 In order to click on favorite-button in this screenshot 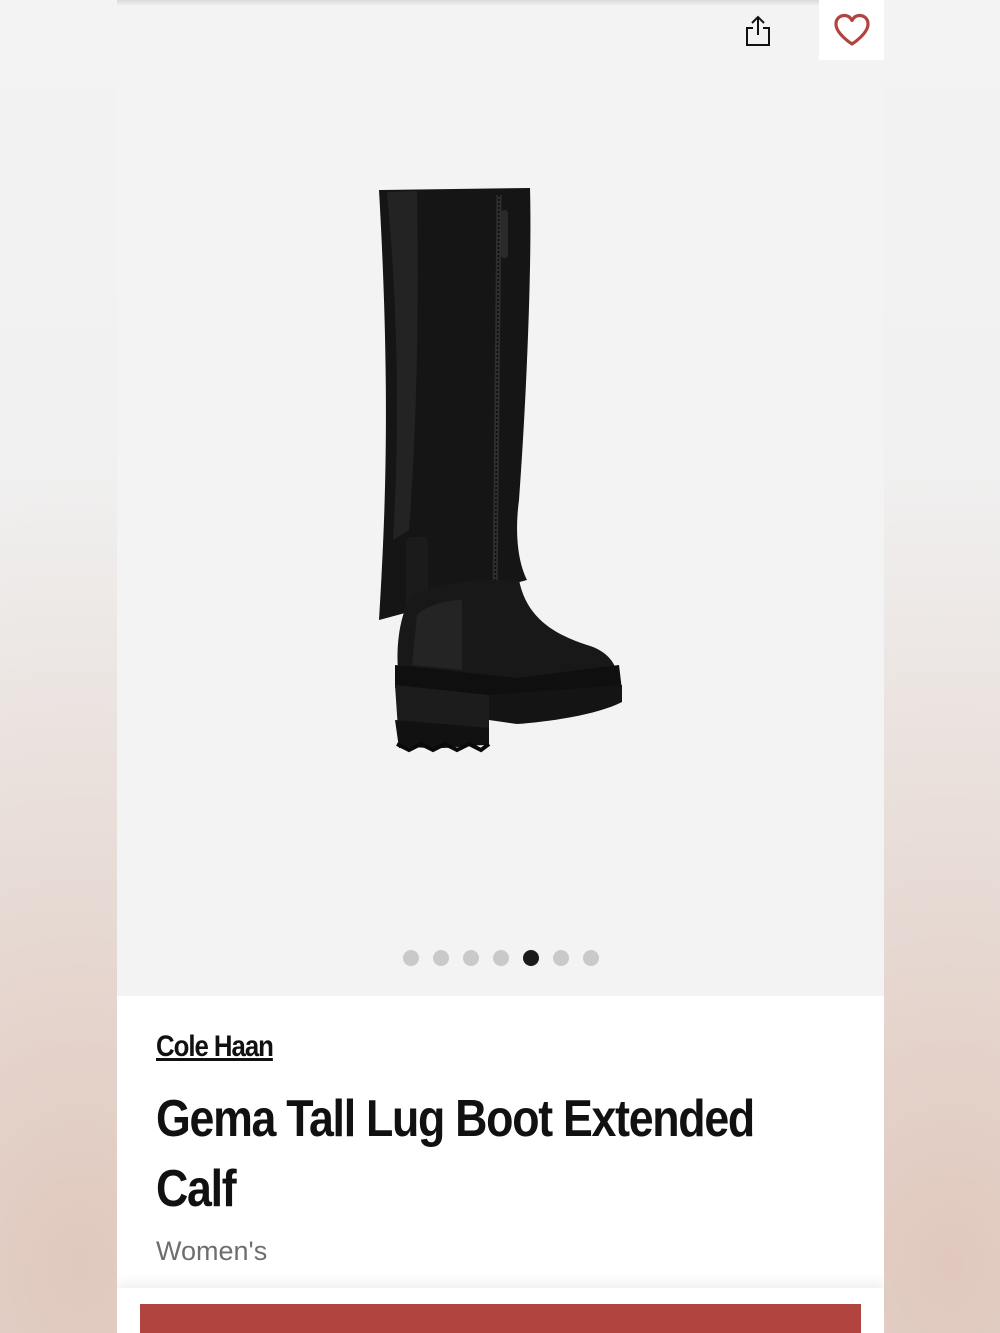, I will do `click(851, 30)`.